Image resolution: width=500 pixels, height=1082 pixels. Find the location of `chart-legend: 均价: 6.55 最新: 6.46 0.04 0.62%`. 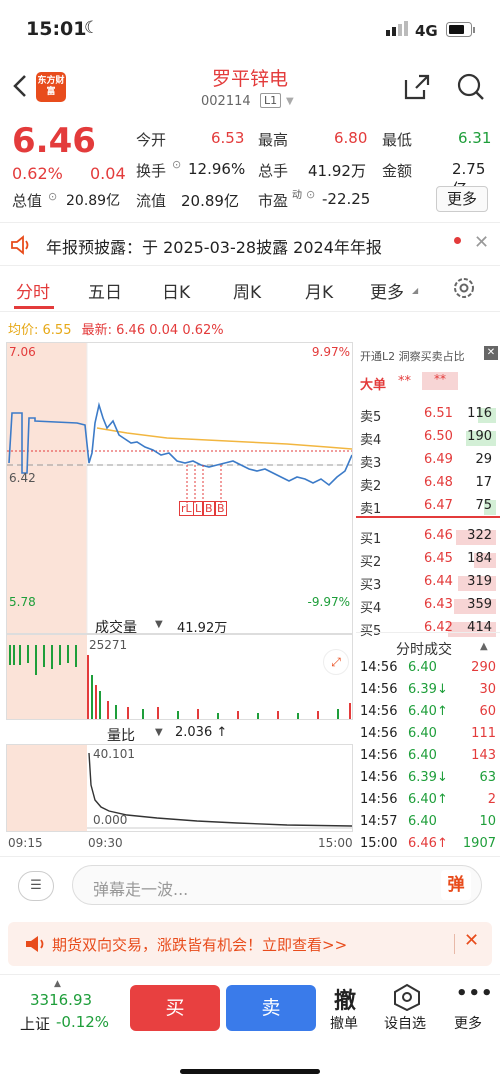

chart-legend: 均价: 6.55 最新: 6.46 0.04 0.62% is located at coordinates (116, 328).